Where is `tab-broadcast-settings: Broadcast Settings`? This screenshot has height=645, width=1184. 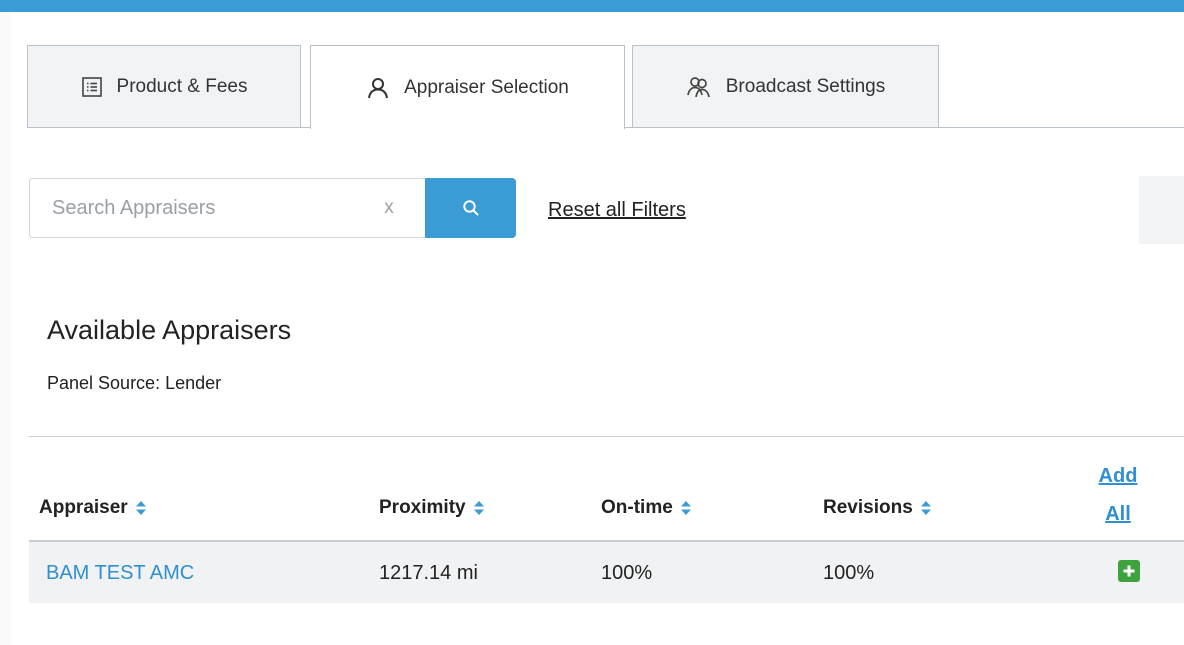 tab-broadcast-settings: Broadcast Settings is located at coordinates (785, 86).